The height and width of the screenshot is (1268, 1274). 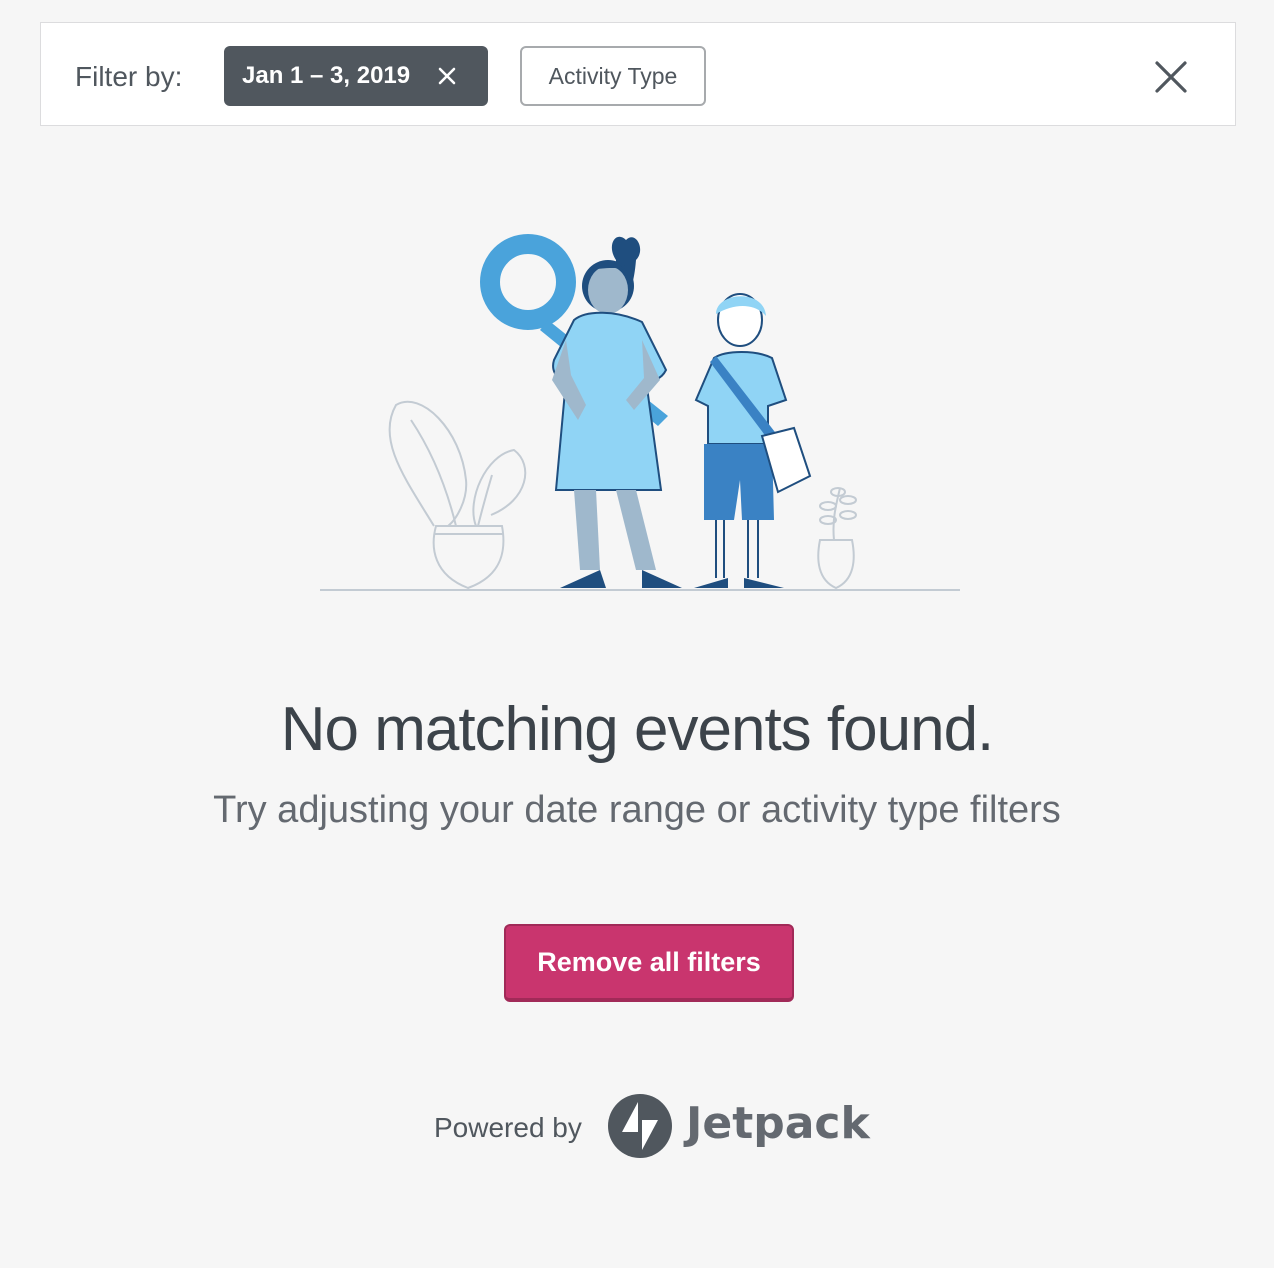 What do you see at coordinates (129, 76) in the screenshot?
I see `filter-label: Filter by:` at bounding box center [129, 76].